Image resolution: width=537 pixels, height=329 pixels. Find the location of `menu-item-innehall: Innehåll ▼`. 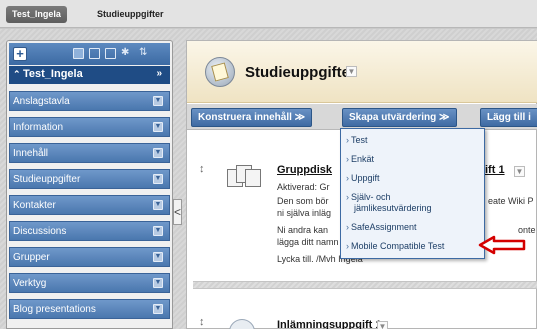

menu-item-innehall: Innehåll ▼ is located at coordinates (89, 153).